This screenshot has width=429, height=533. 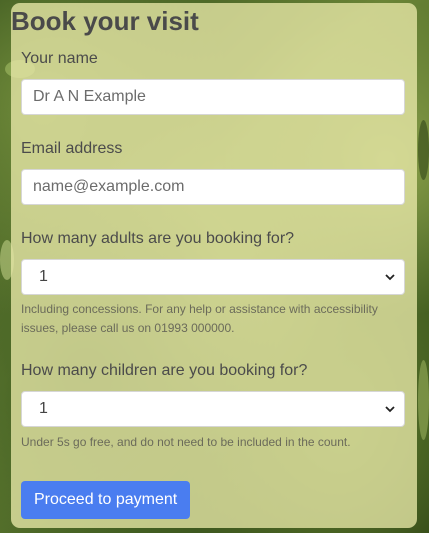 What do you see at coordinates (59, 58) in the screenshot?
I see `name-label: Your name` at bounding box center [59, 58].